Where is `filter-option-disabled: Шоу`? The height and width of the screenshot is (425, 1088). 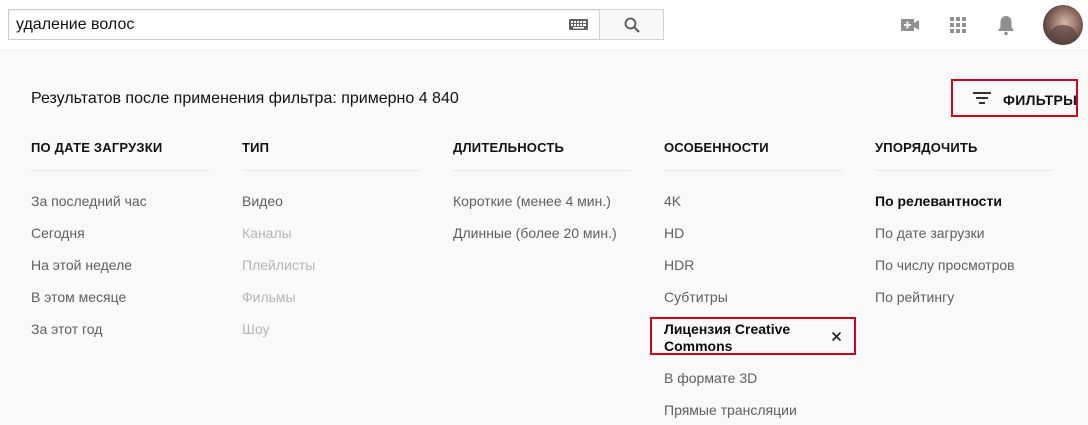 filter-option-disabled: Шоу is located at coordinates (256, 329).